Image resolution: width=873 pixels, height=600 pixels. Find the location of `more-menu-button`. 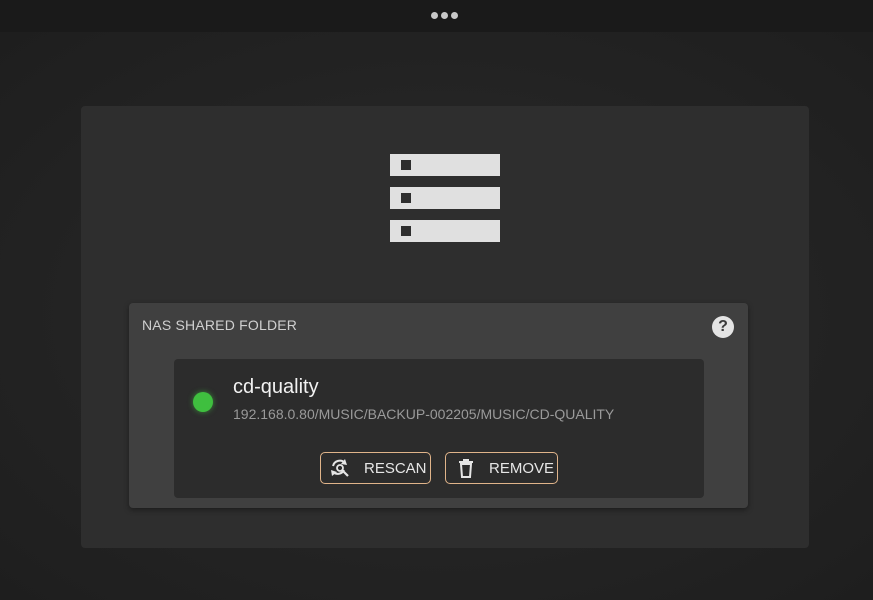

more-menu-button is located at coordinates (444, 15).